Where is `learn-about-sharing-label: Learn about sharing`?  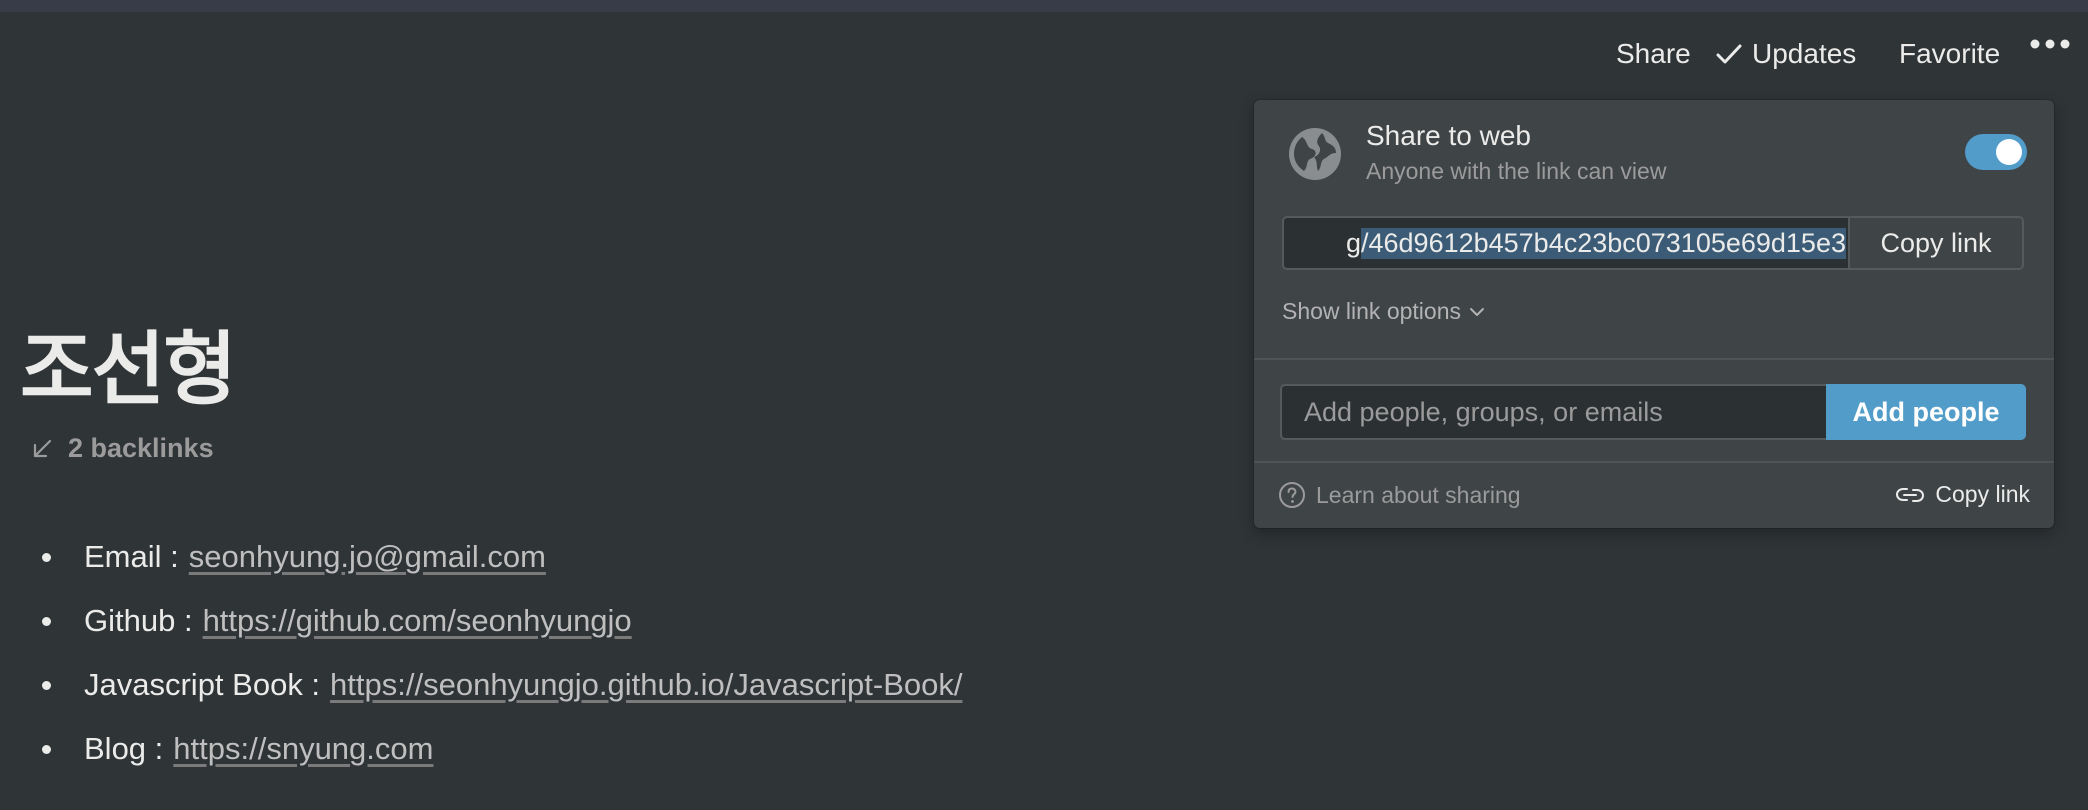
learn-about-sharing-label: Learn about sharing is located at coordinates (1418, 494).